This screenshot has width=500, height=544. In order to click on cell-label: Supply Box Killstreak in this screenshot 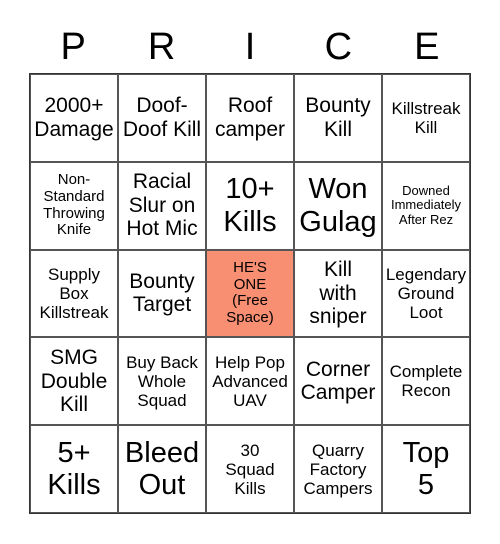, I will do `click(74, 293)`.